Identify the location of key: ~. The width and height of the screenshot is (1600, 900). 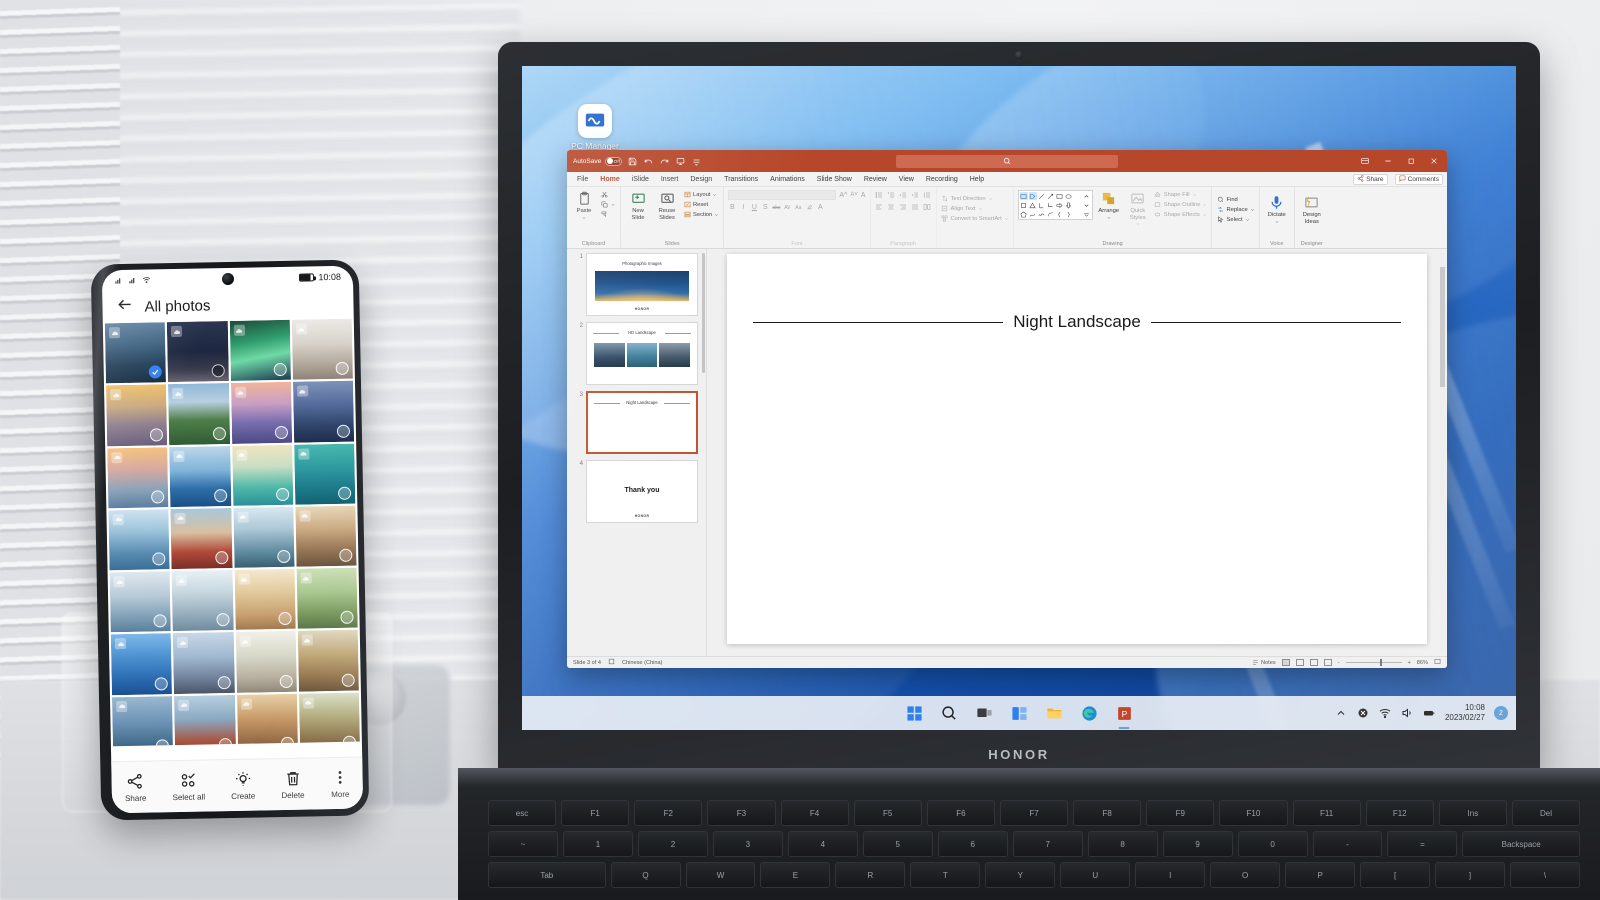
(523, 844).